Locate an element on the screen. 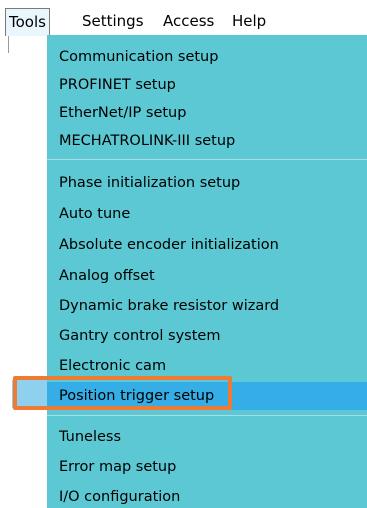  menu-item-phase-initialization-setup: Phase initialization setup is located at coordinates (207, 183).